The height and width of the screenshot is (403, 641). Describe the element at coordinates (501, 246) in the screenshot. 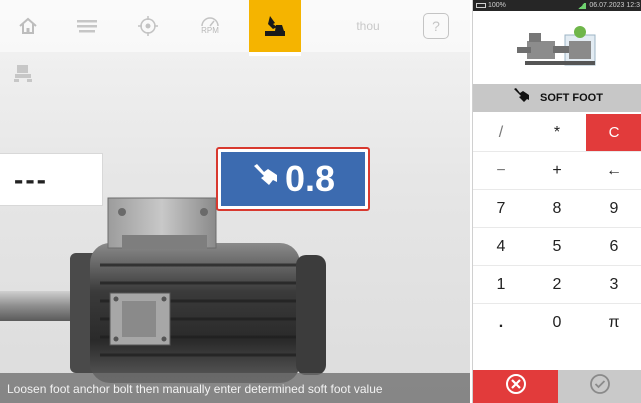

I see `key-4: 4` at that location.